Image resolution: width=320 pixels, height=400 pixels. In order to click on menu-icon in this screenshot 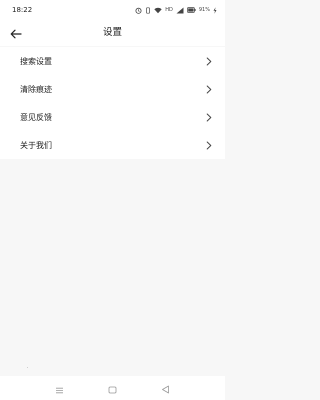, I will do `click(59, 388)`.